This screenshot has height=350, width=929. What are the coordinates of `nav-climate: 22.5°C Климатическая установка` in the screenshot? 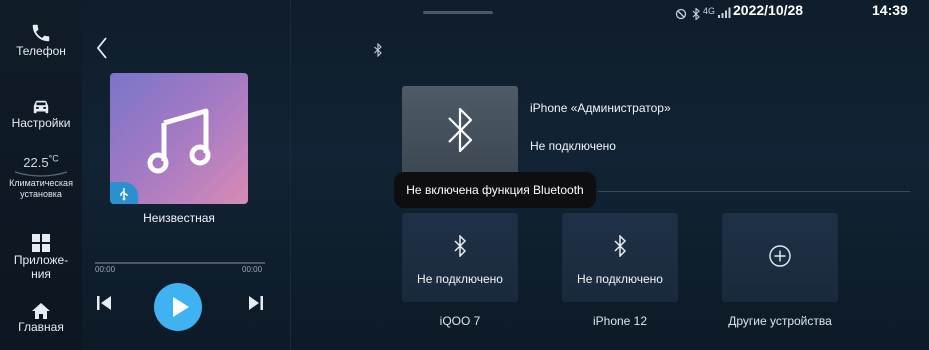 It's located at (41, 177).